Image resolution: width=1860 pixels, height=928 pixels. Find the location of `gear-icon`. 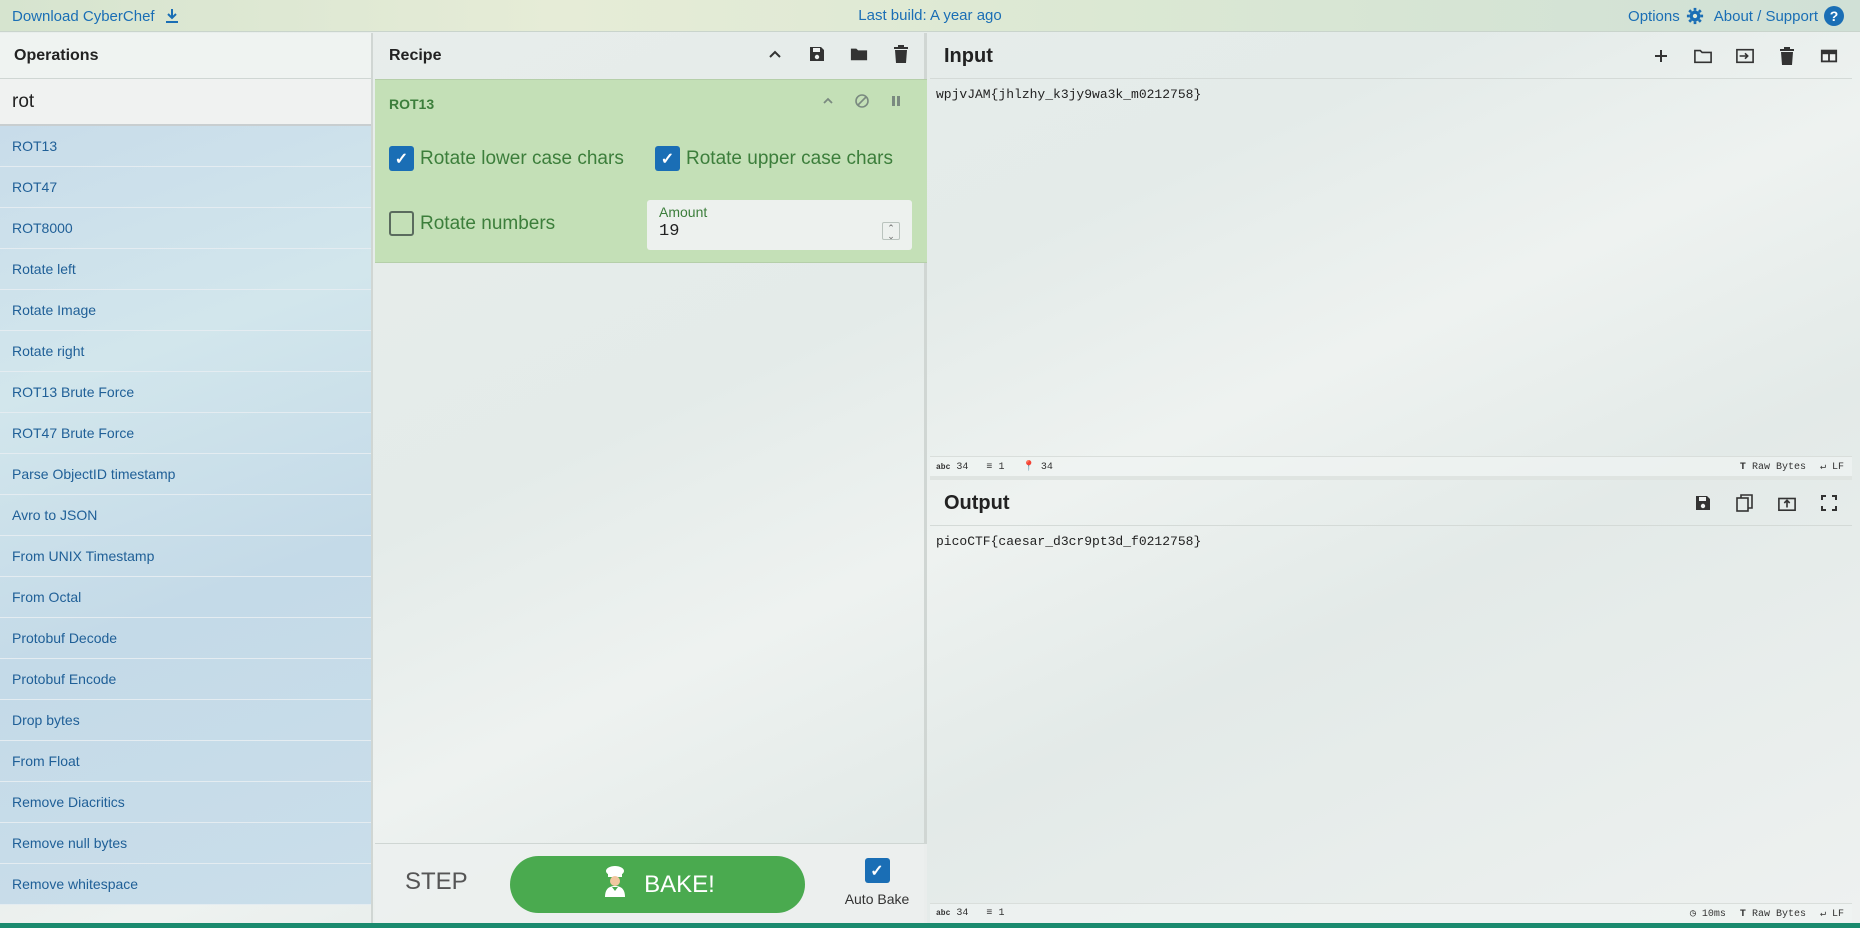

gear-icon is located at coordinates (1695, 16).